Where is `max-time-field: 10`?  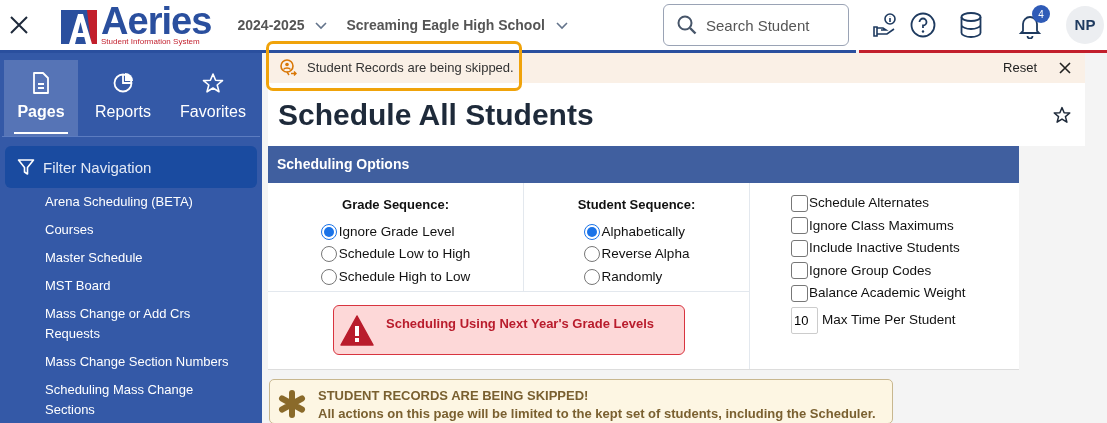 max-time-field: 10 is located at coordinates (804, 320).